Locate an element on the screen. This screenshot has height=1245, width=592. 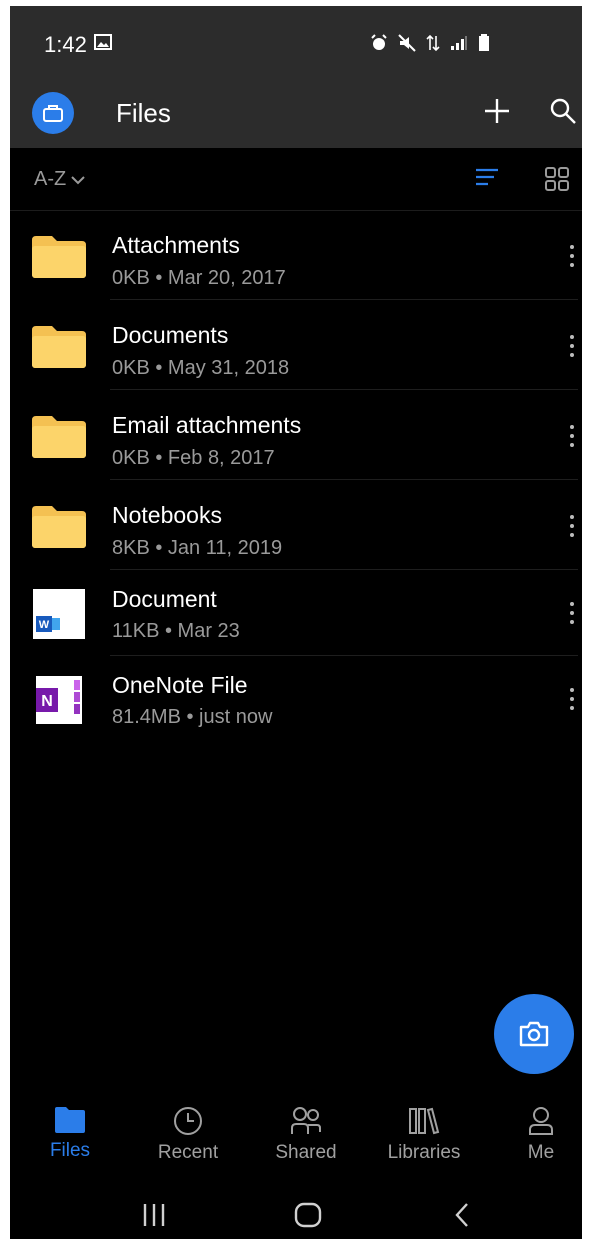
view-toolbar: A-Z is located at coordinates (296, 179).